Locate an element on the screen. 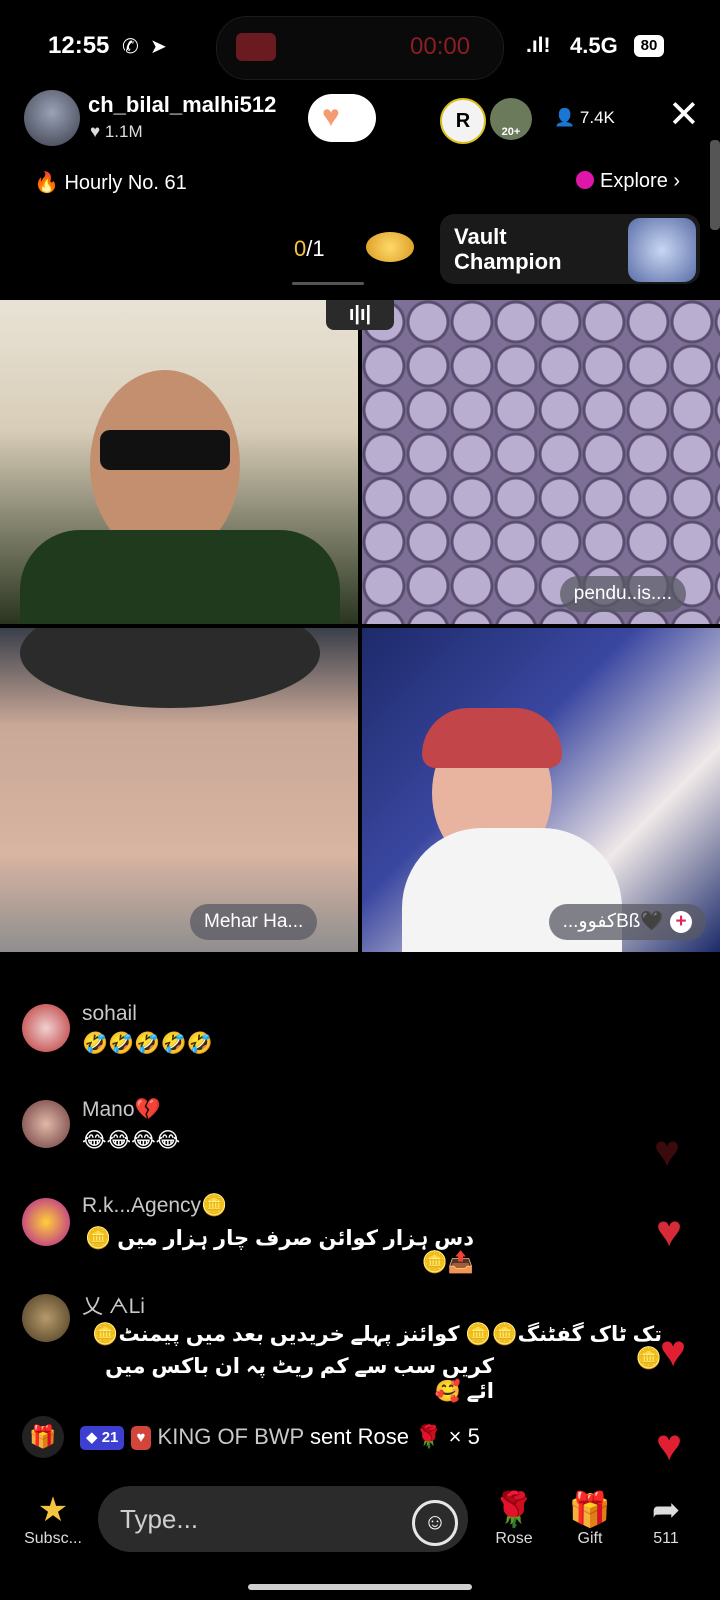 Image resolution: width=720 pixels, height=1600 pixels. share-arrow-icon: ➦ is located at coordinates (666, 1510).